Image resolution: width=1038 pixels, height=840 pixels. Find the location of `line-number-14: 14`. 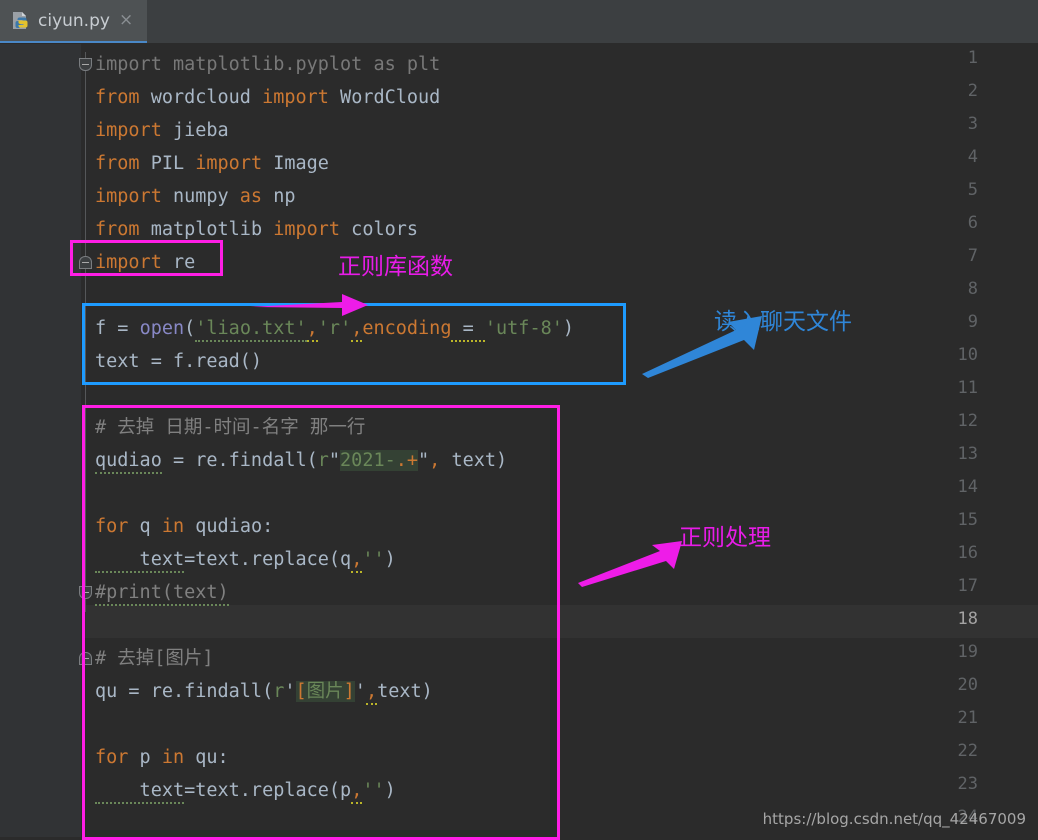

line-number-14: 14 is located at coordinates (967, 487).